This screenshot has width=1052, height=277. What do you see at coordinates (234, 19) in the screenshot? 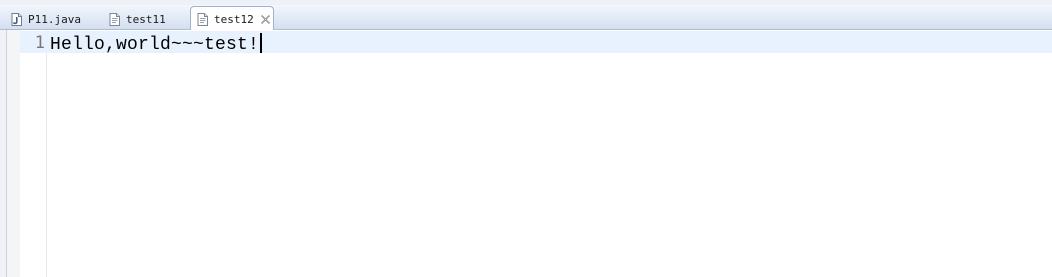
I see `tab-label: test12` at bounding box center [234, 19].